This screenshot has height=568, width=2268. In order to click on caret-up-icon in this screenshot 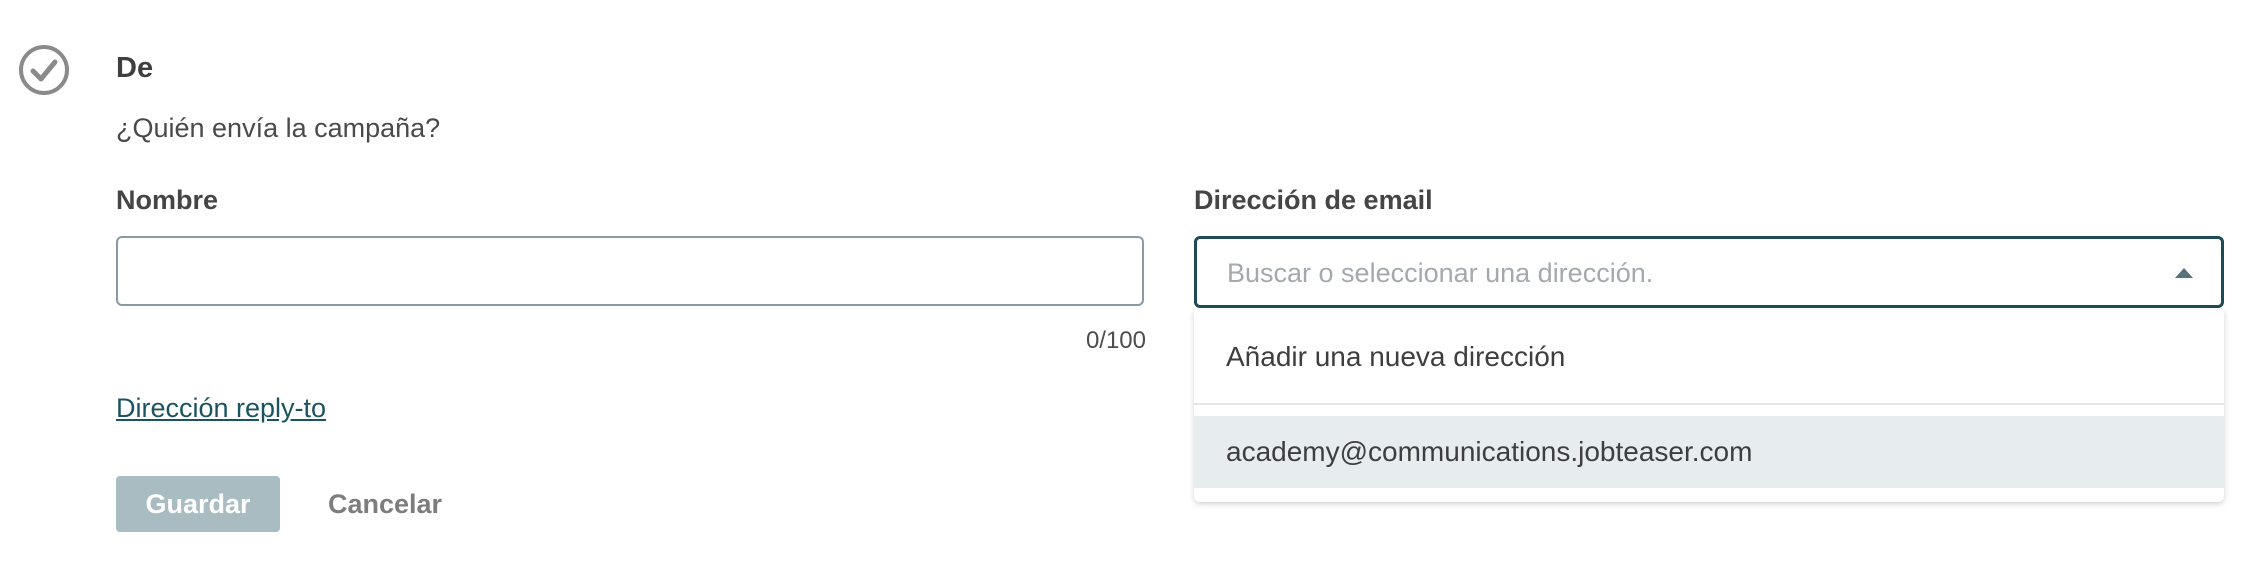, I will do `click(2184, 273)`.